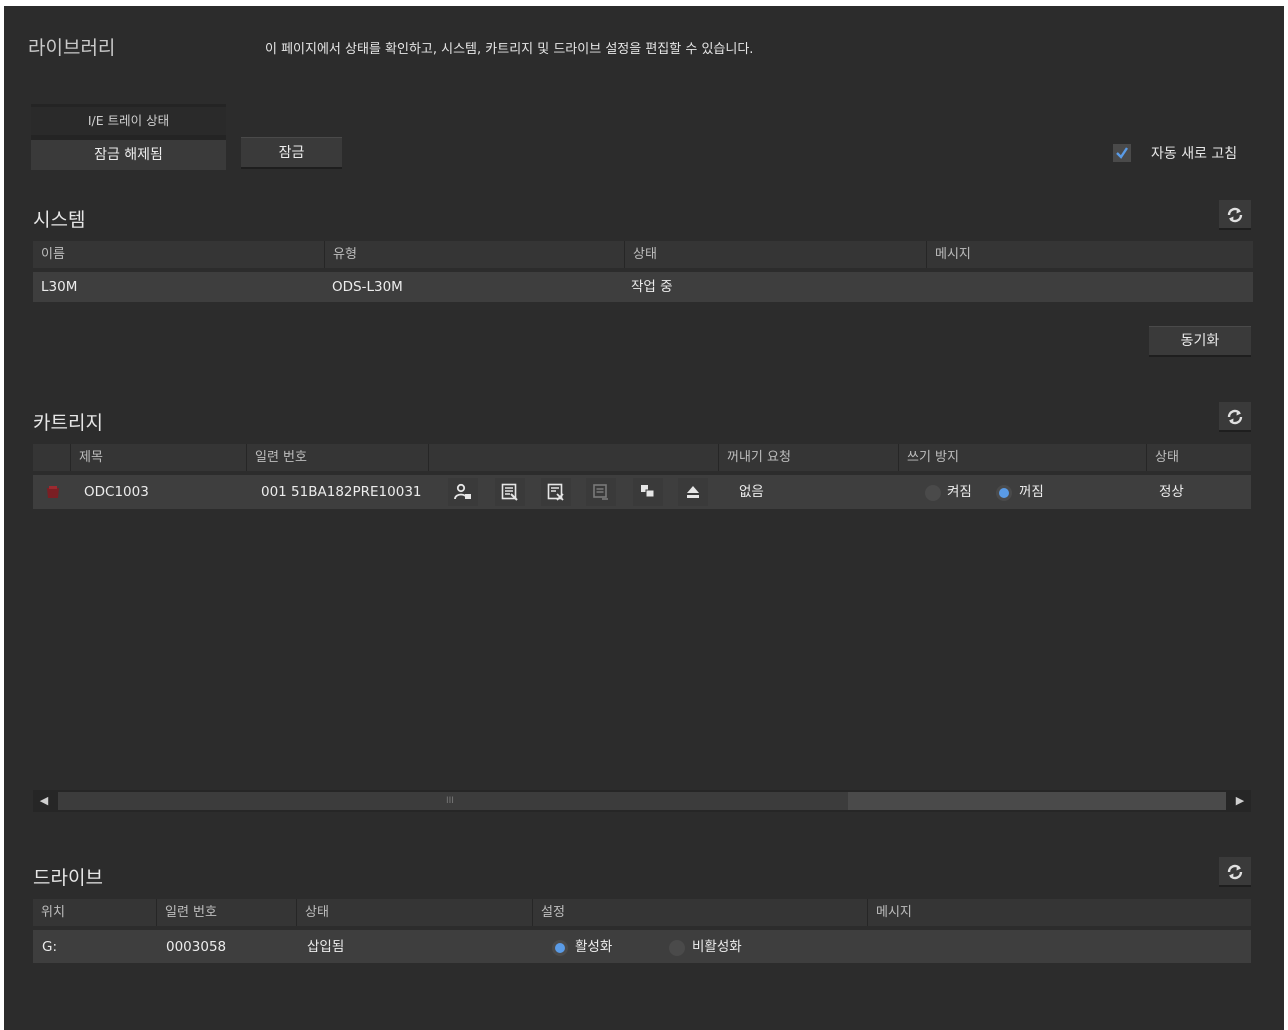  I want to click on column-header: 제목, so click(159, 457).